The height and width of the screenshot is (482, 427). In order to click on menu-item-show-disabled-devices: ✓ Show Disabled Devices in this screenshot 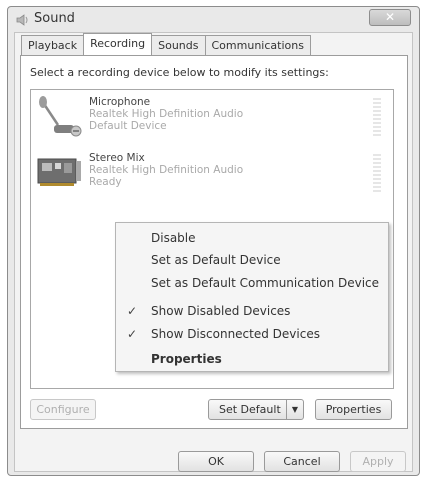, I will do `click(252, 312)`.